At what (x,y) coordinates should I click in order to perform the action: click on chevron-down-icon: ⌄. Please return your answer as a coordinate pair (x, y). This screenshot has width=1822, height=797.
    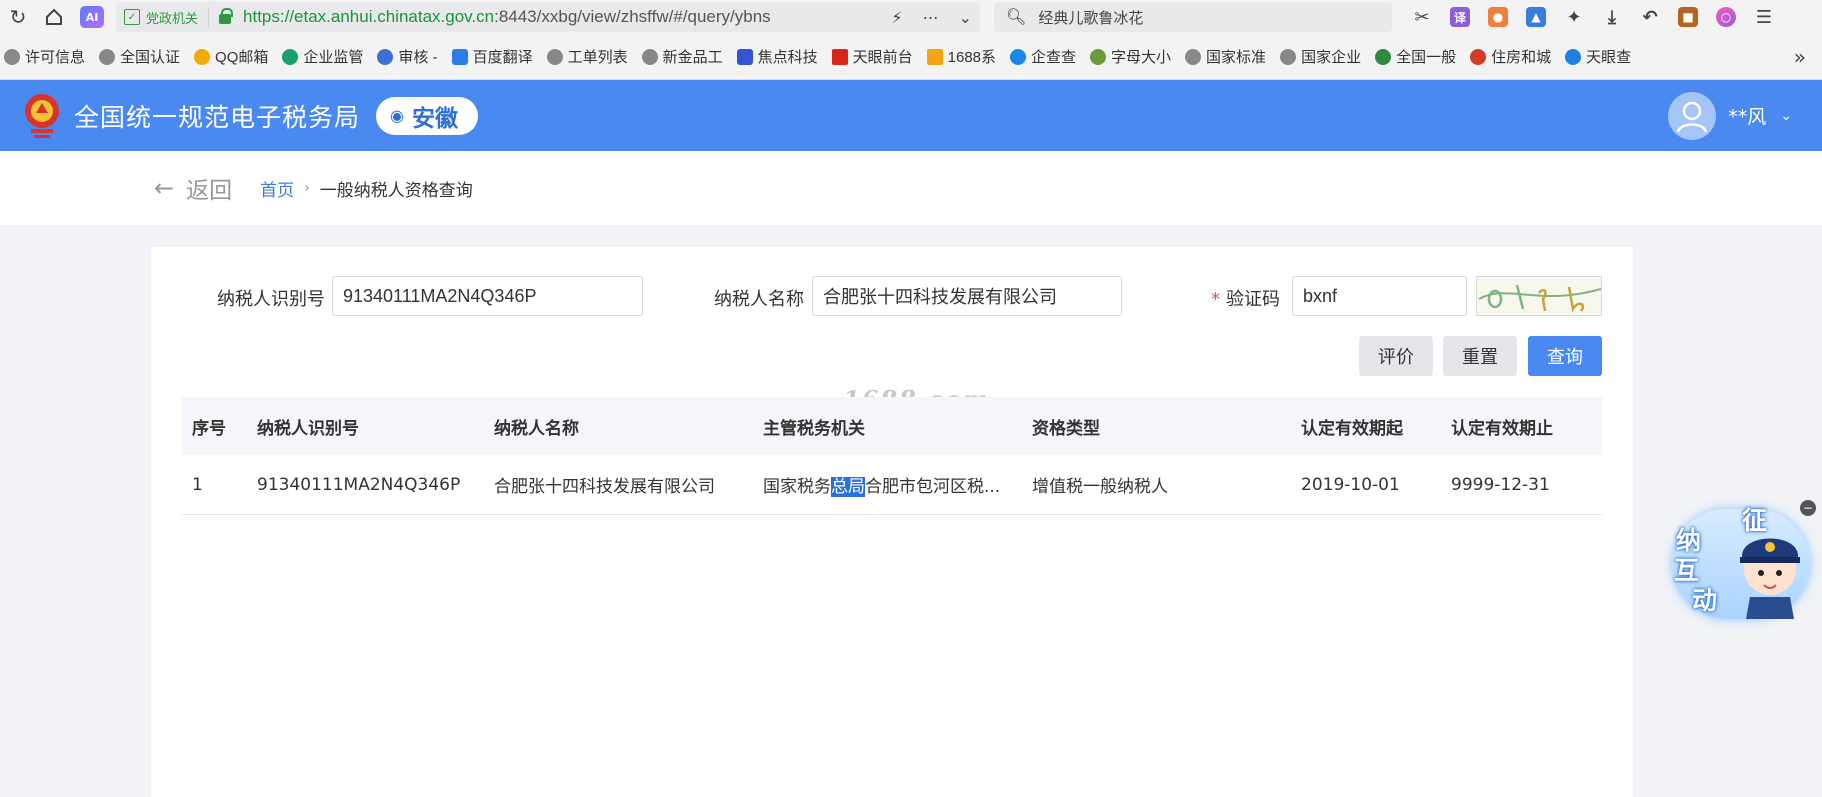
    Looking at the image, I should click on (965, 17).